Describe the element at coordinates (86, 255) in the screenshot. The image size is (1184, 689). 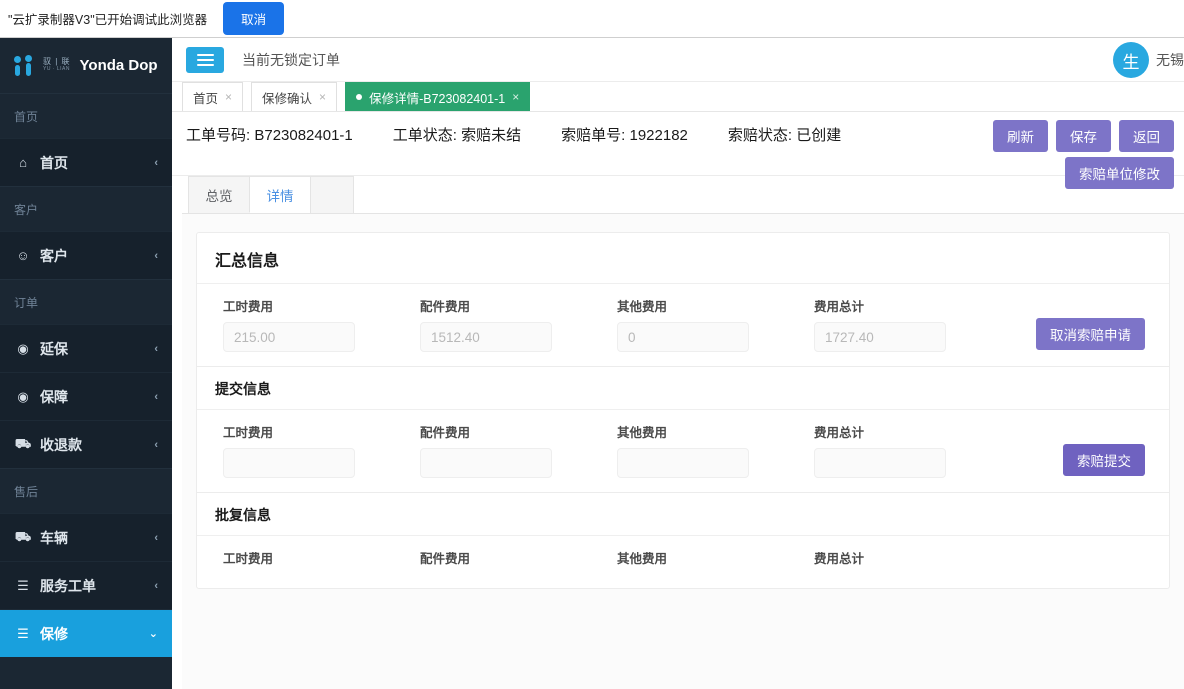
I see `sidebar-item-customer: ☺ 客户 ‹` at that location.